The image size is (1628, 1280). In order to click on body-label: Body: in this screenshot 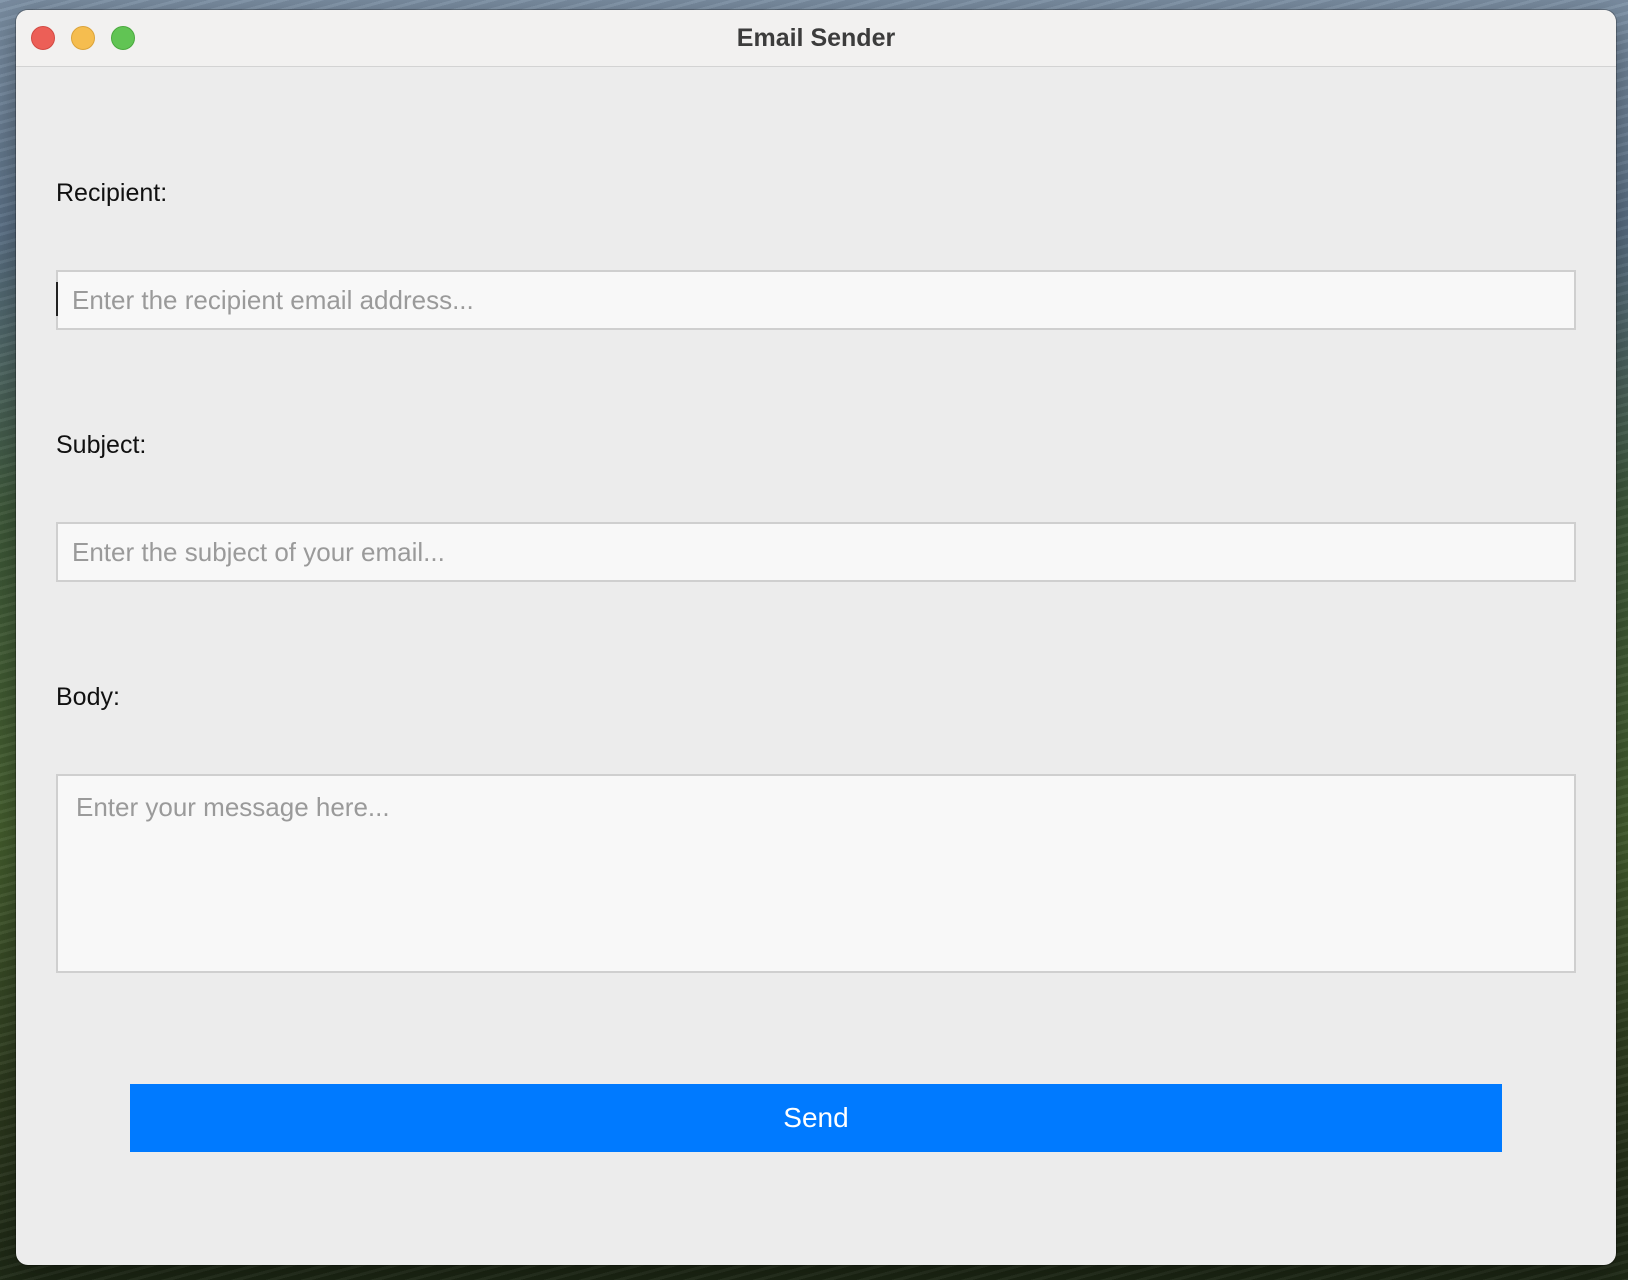, I will do `click(88, 697)`.